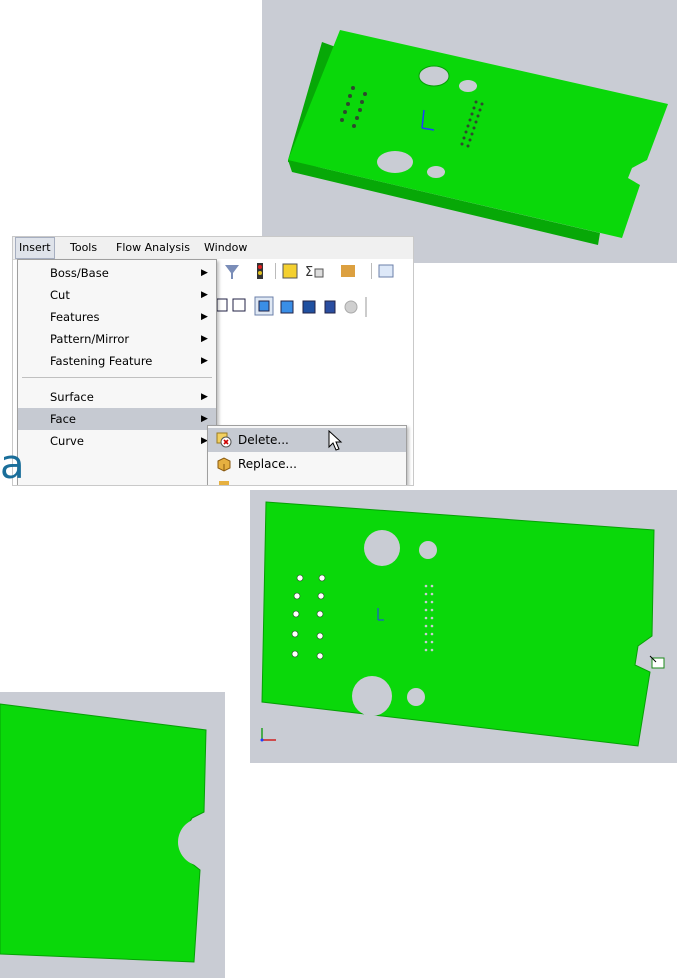 The image size is (677, 978). I want to click on menu-item-face: Face ▶, so click(117, 419).